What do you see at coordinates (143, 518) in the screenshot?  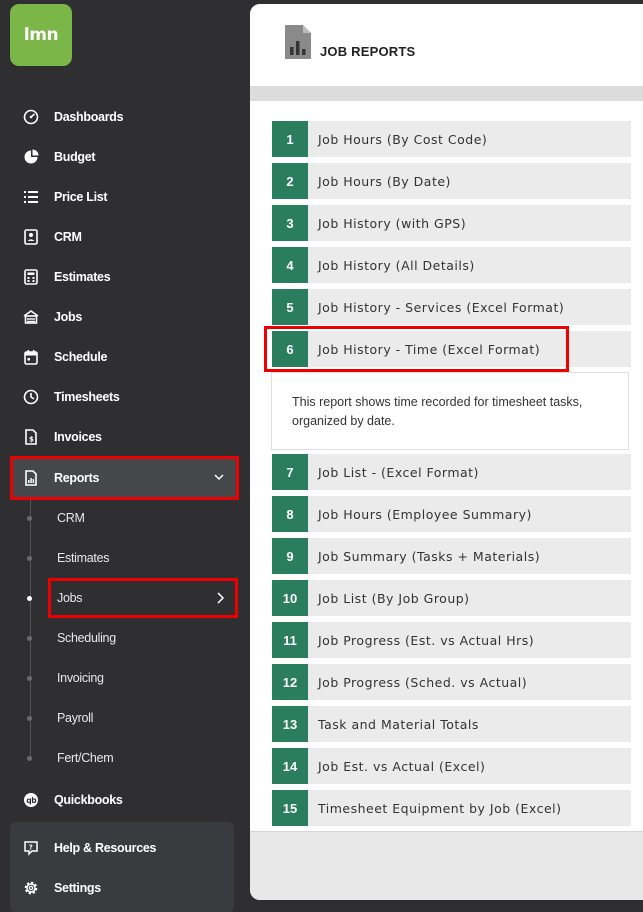 I see `submenu-item-crm: CRM` at bounding box center [143, 518].